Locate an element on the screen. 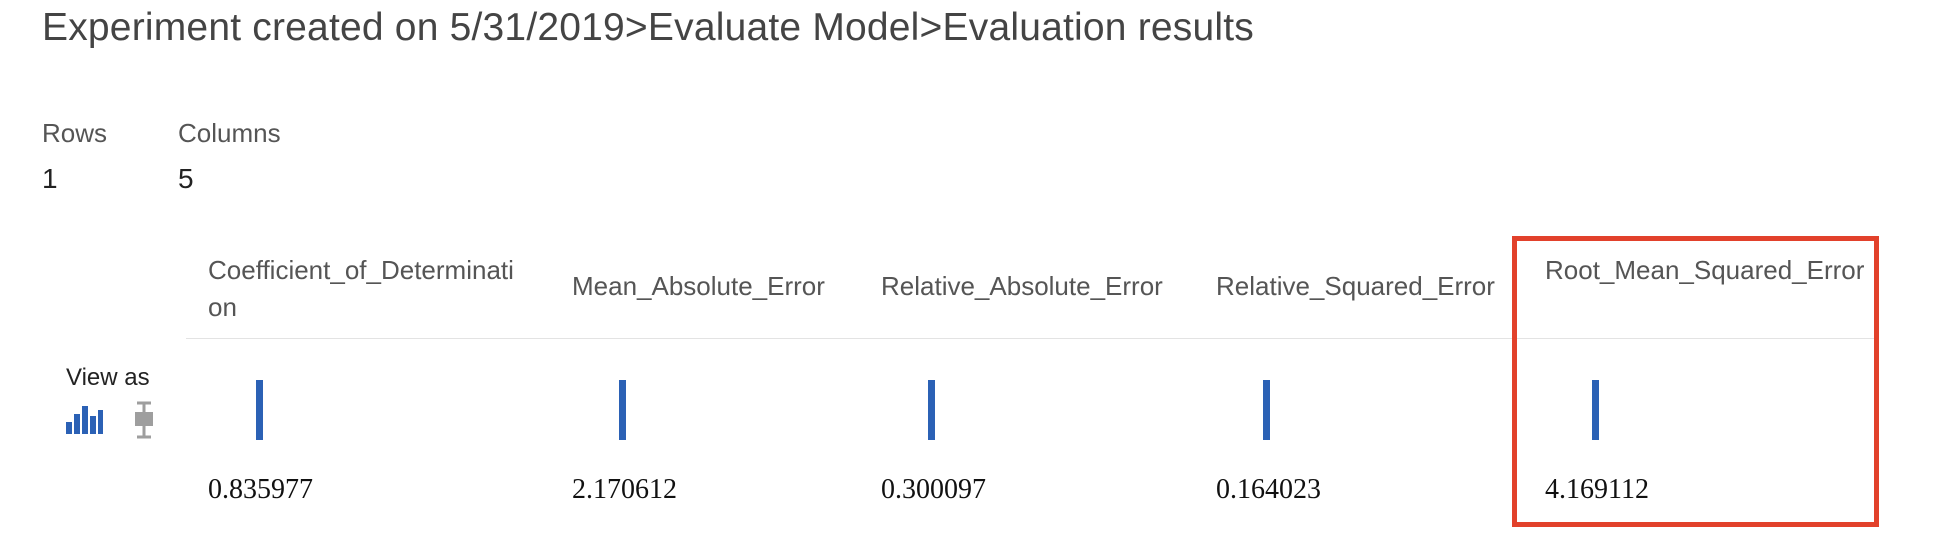  cell-value-relative-absolute-error: 0.300097 is located at coordinates (933, 489).